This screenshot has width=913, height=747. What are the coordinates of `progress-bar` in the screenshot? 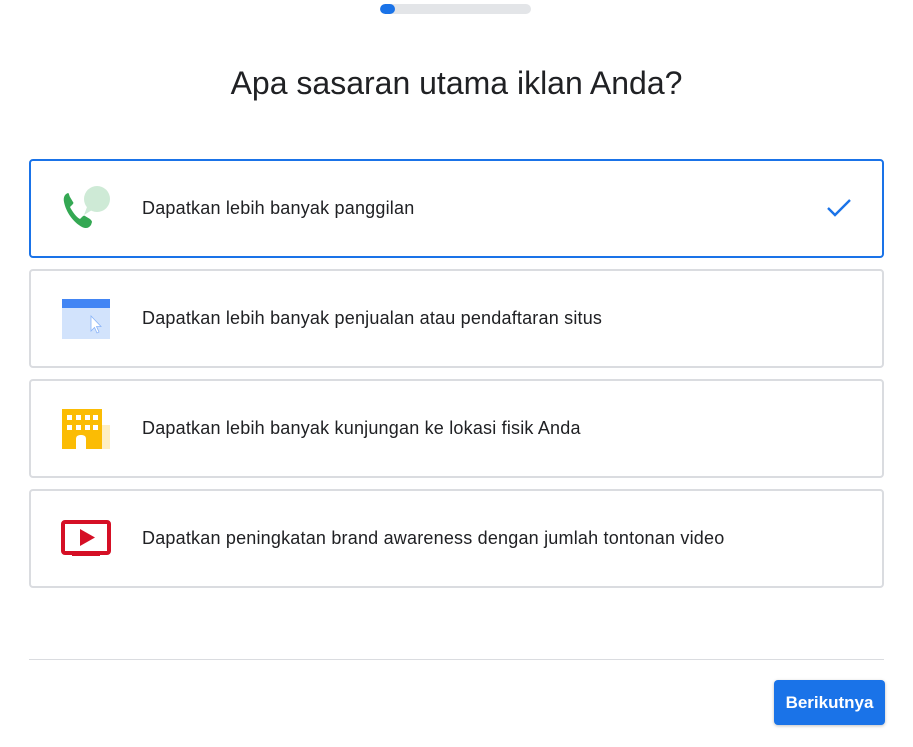 It's located at (455, 9).